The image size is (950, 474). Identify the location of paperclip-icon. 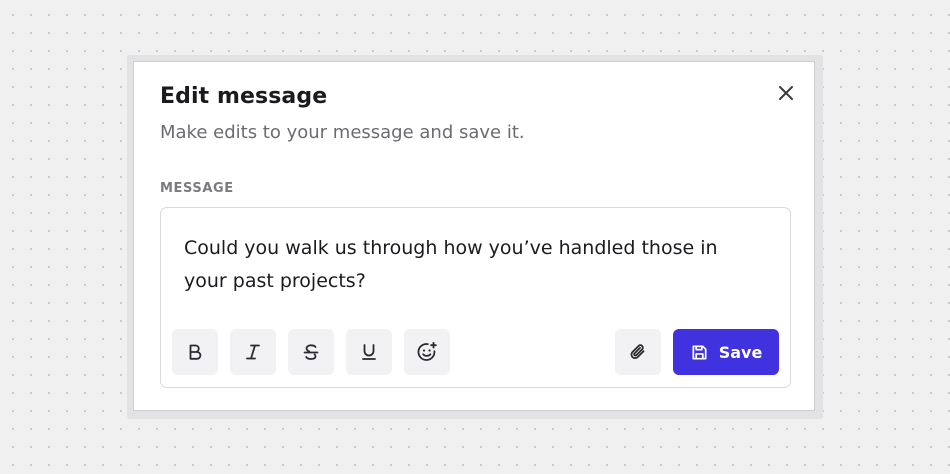
(637, 352).